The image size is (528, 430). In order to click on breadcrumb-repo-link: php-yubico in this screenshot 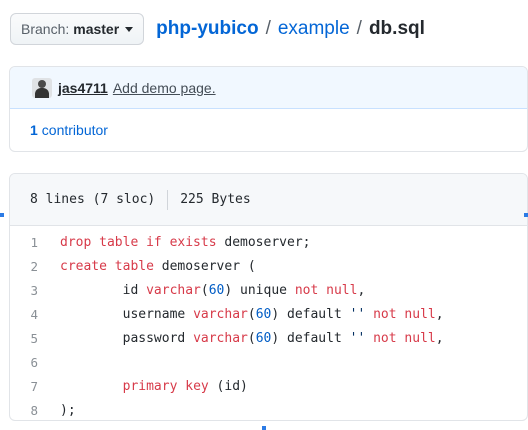, I will do `click(207, 29)`.